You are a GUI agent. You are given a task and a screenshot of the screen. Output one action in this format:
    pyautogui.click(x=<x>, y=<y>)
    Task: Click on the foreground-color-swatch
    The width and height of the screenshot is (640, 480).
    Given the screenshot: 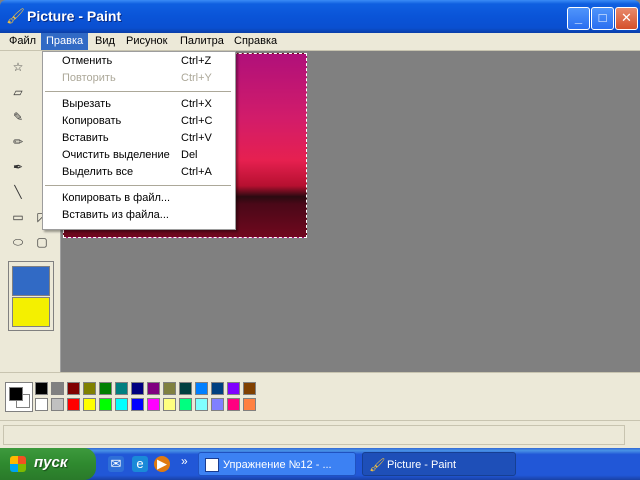 What is the action you would take?
    pyautogui.click(x=16, y=394)
    